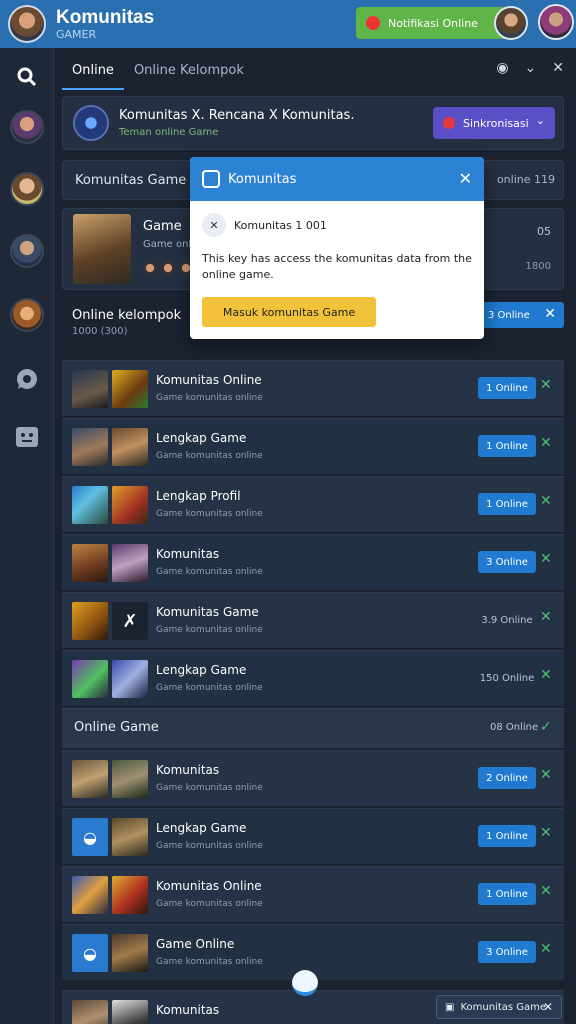  What do you see at coordinates (76, 34) in the screenshot?
I see `app-subtitle: GAMER` at bounding box center [76, 34].